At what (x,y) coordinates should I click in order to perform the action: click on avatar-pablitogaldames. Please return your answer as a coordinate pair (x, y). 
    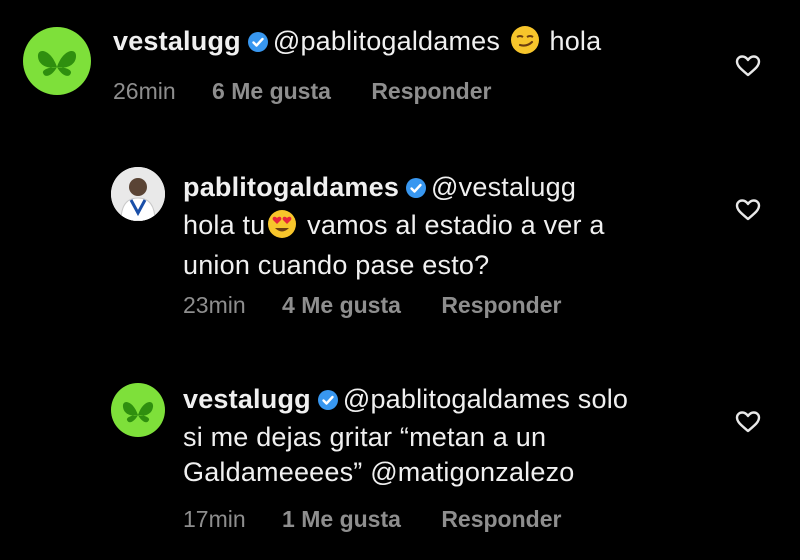
    Looking at the image, I should click on (138, 194).